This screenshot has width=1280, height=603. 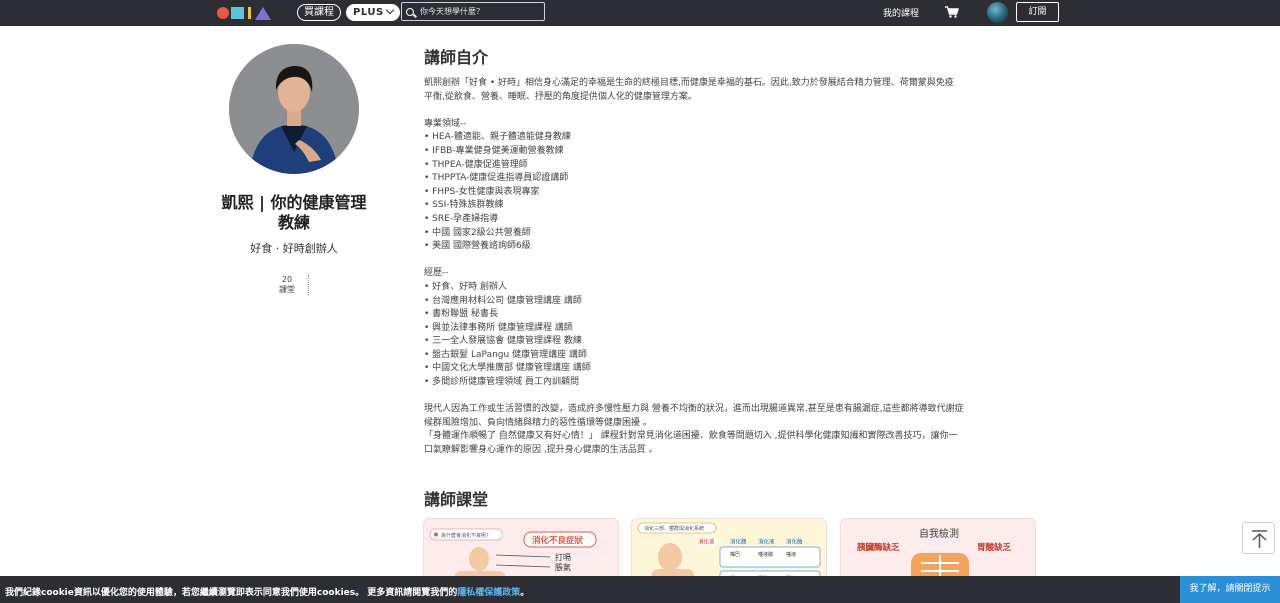 What do you see at coordinates (263, 13) in the screenshot?
I see `logo-triangle` at bounding box center [263, 13].